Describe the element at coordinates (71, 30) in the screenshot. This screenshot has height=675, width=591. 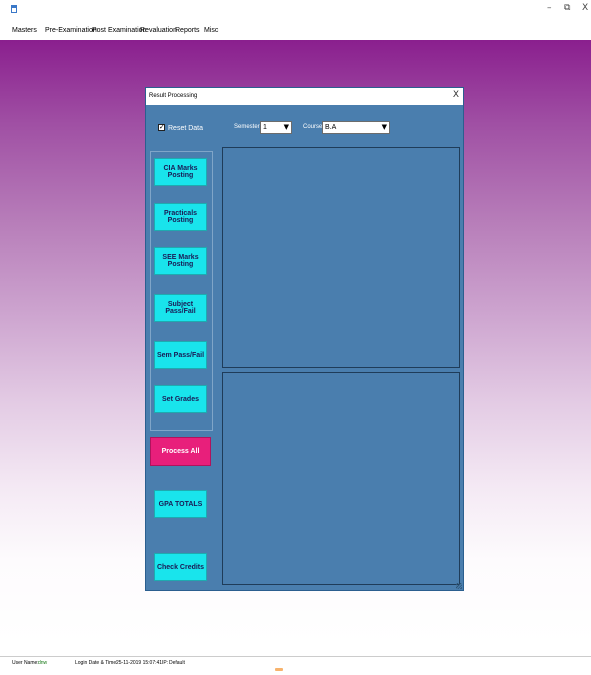
I see `menu-pre-examination: Pre-Examination` at that location.